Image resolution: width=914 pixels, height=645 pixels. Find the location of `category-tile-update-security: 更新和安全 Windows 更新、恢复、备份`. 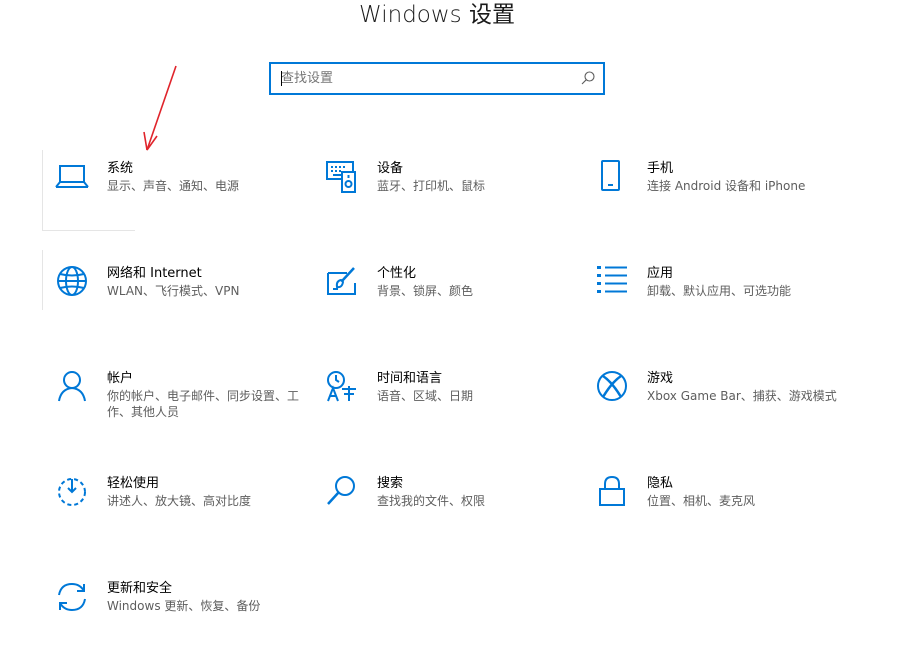

category-tile-update-security: 更新和安全 Windows 更新、恢复、备份 is located at coordinates (185, 612).